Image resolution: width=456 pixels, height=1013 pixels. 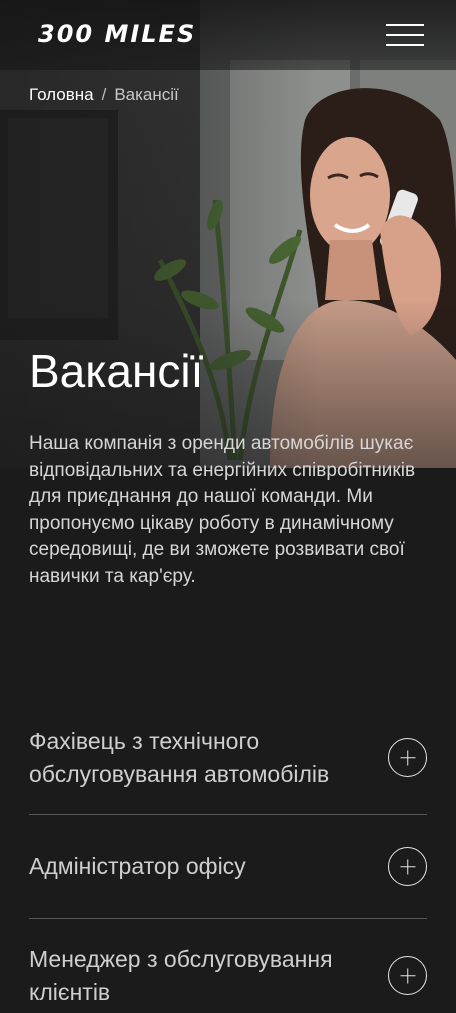 I want to click on breadcrumb: Головна / Вакансії, so click(x=104, y=95).